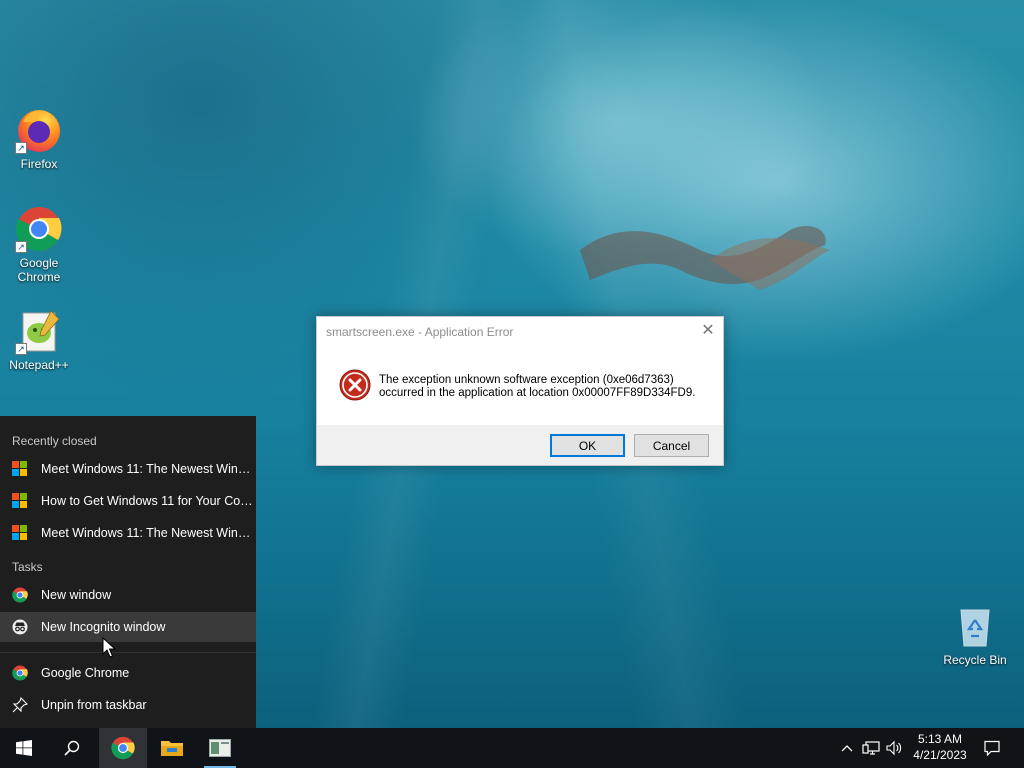 This screenshot has height=768, width=1024. Describe the element at coordinates (355, 385) in the screenshot. I see `error-icon` at that location.